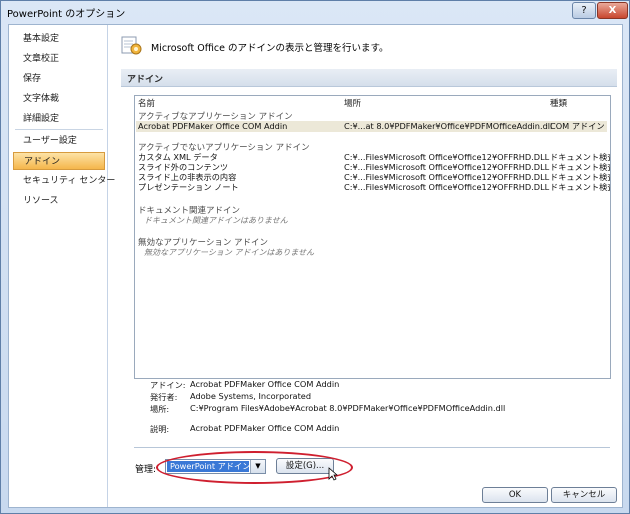 This screenshot has width=630, height=514. What do you see at coordinates (59, 119) in the screenshot?
I see `sidebar-item-advanced: 詳細設定` at bounding box center [59, 119].